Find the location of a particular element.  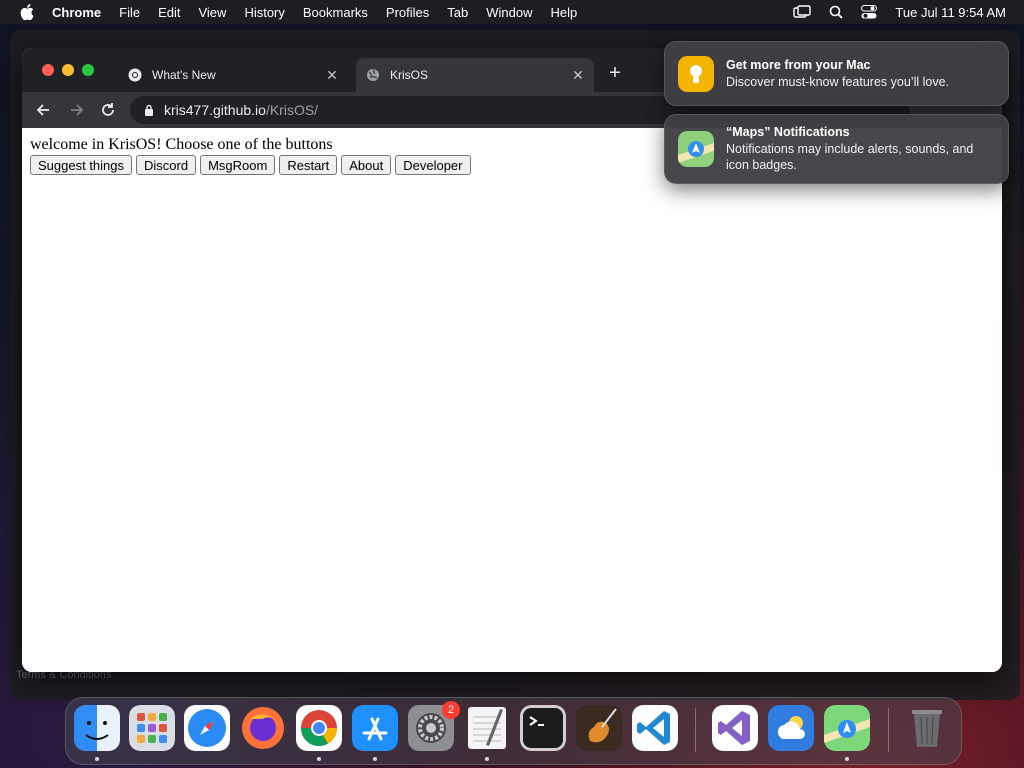

discord-button: Discord is located at coordinates (166, 165).